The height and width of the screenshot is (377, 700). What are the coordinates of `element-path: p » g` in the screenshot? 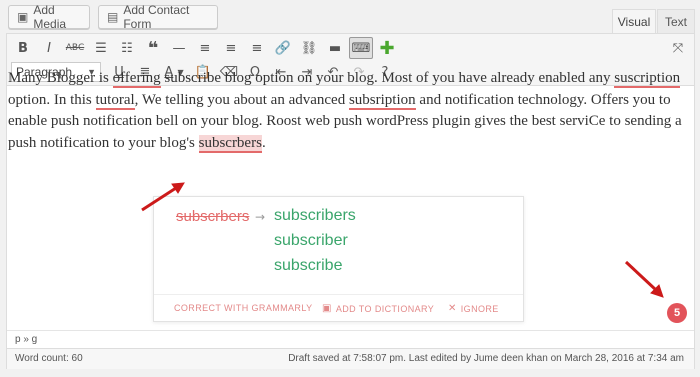 It's located at (350, 339).